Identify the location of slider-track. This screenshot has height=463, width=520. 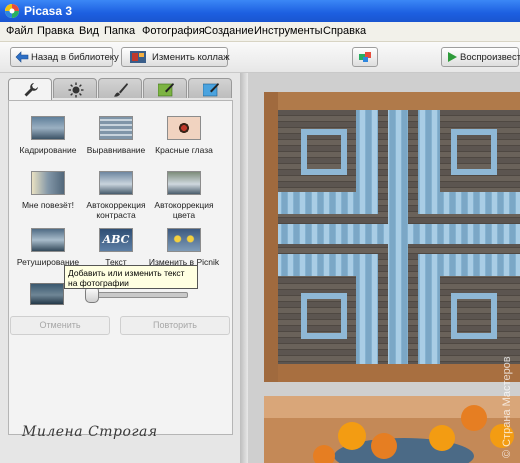
(139, 295).